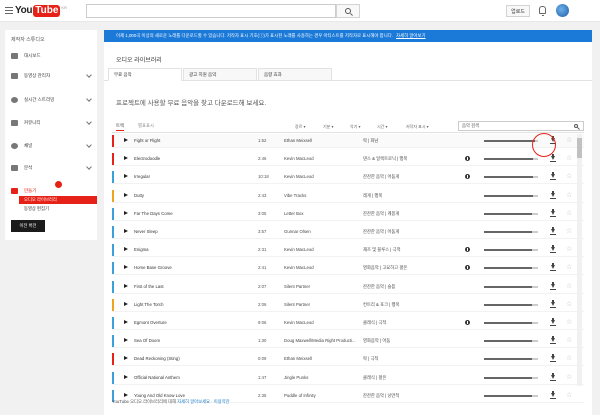 Image resolution: width=600 pixels, height=415 pixels. I want to click on sidebar-item-label: 분석, so click(28, 167).